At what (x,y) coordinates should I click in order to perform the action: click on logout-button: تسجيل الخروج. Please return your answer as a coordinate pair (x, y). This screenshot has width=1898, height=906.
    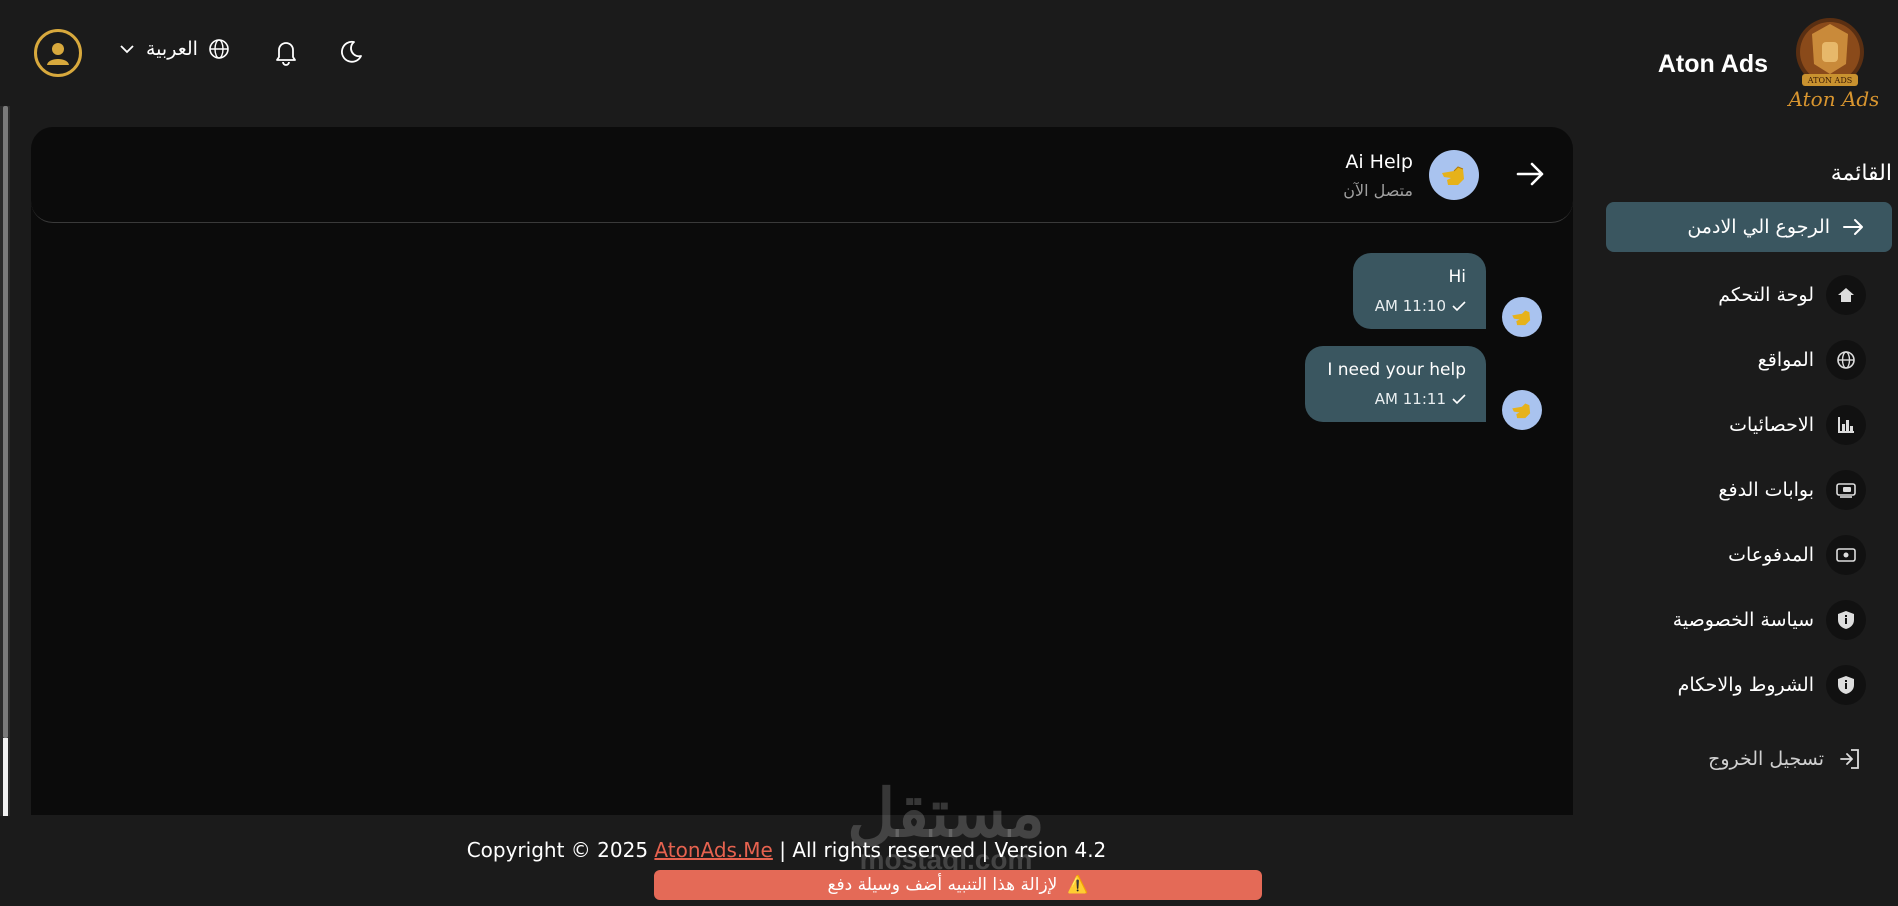
    Looking at the image, I should click on (1749, 759).